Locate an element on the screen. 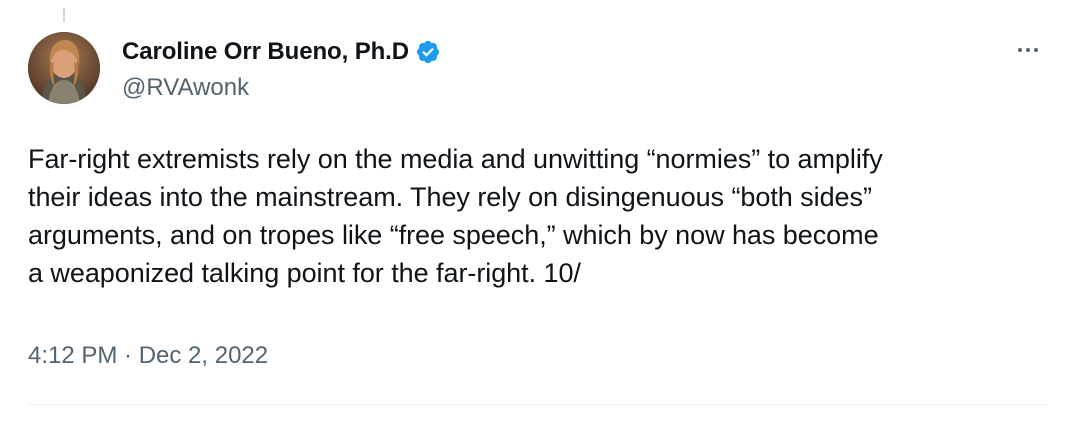 The image size is (1074, 426). author-handle: @RVAwonk is located at coordinates (281, 88).